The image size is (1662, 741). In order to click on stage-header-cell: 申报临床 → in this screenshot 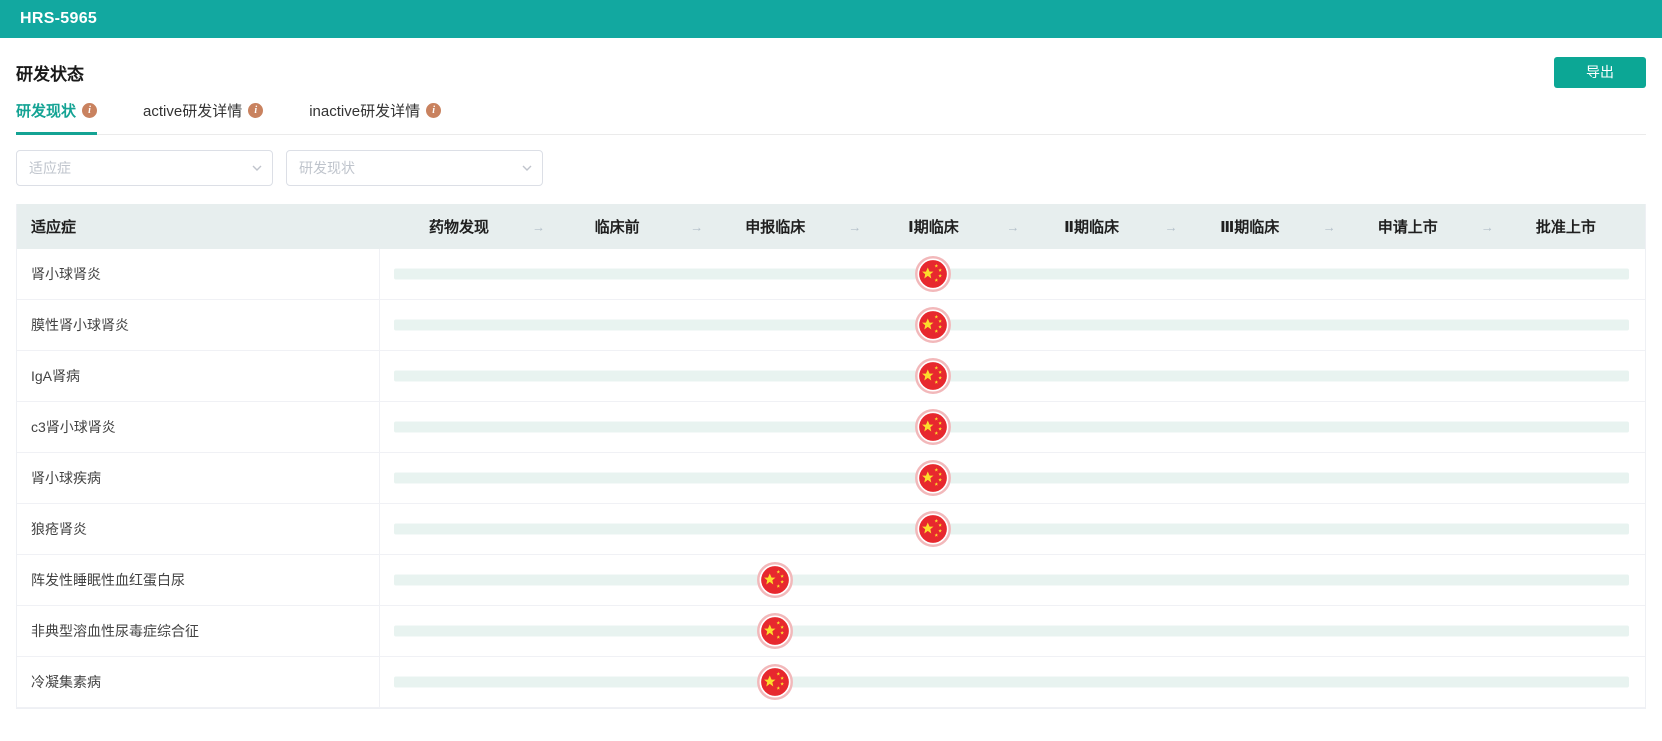, I will do `click(778, 226)`.